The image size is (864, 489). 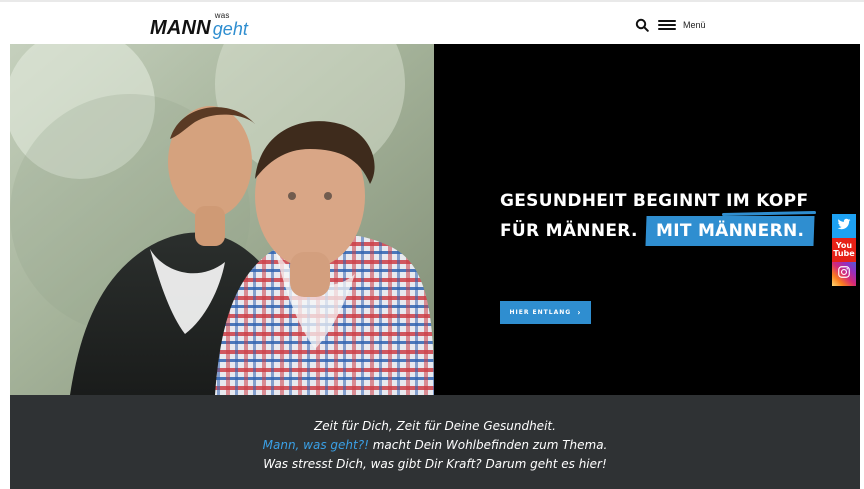 What do you see at coordinates (540, 312) in the screenshot?
I see `hero-cta-label: HIER ENTLANG` at bounding box center [540, 312].